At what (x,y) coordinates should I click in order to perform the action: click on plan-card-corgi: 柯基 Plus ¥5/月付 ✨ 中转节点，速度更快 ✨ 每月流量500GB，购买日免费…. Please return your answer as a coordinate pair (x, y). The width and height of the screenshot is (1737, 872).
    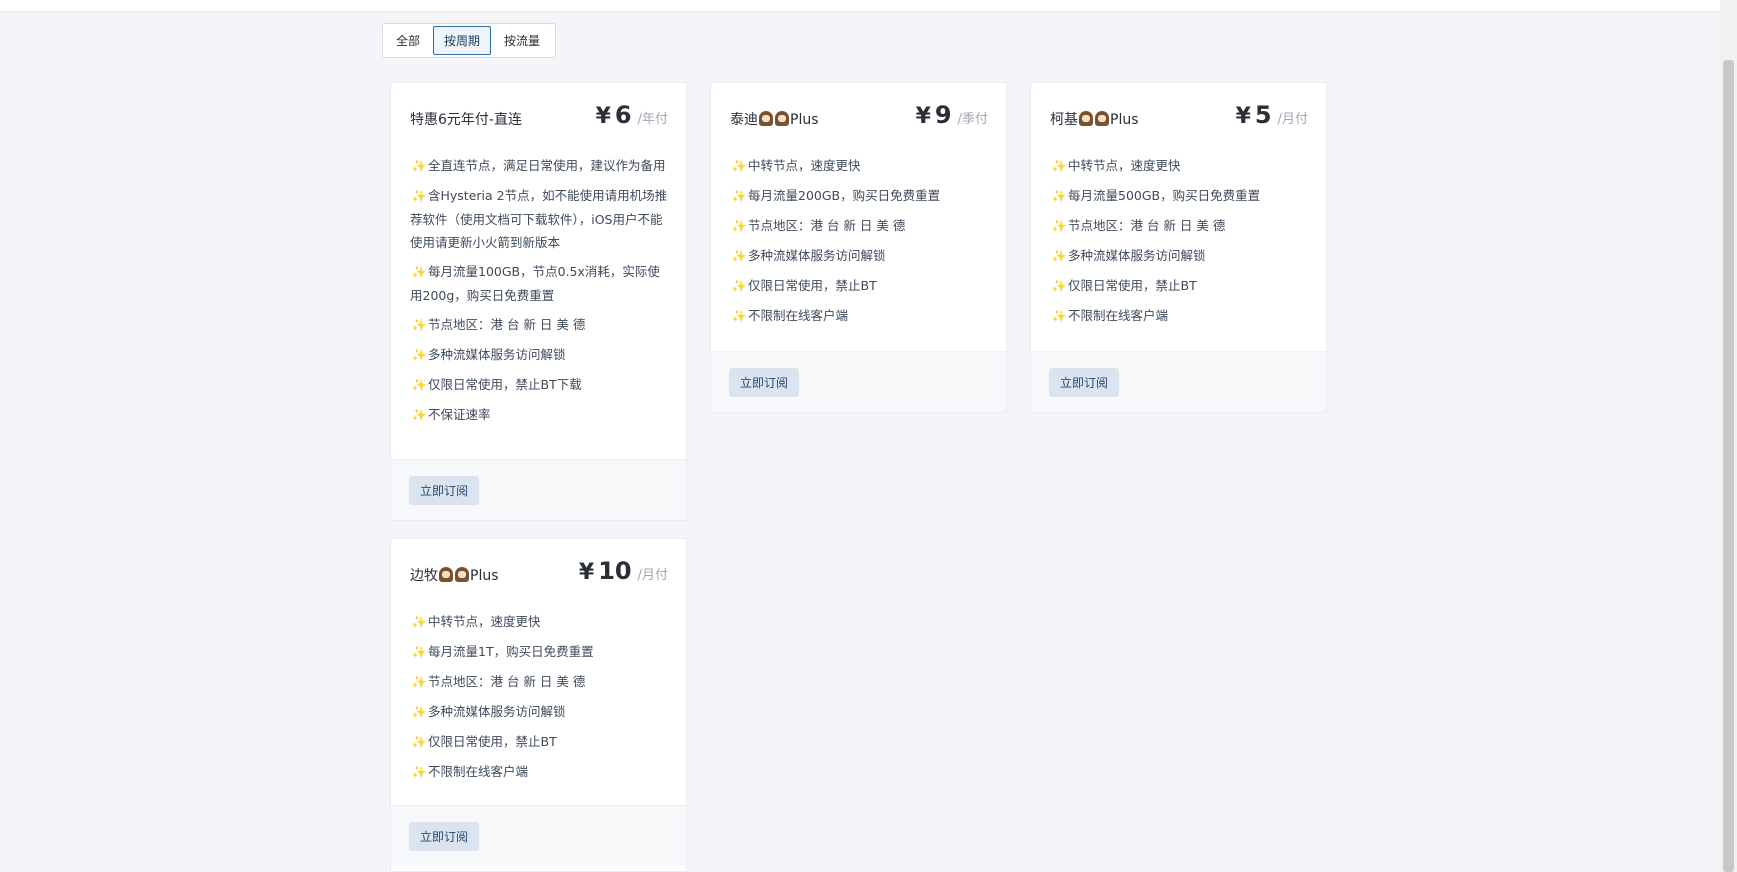
    Looking at the image, I should click on (1178, 247).